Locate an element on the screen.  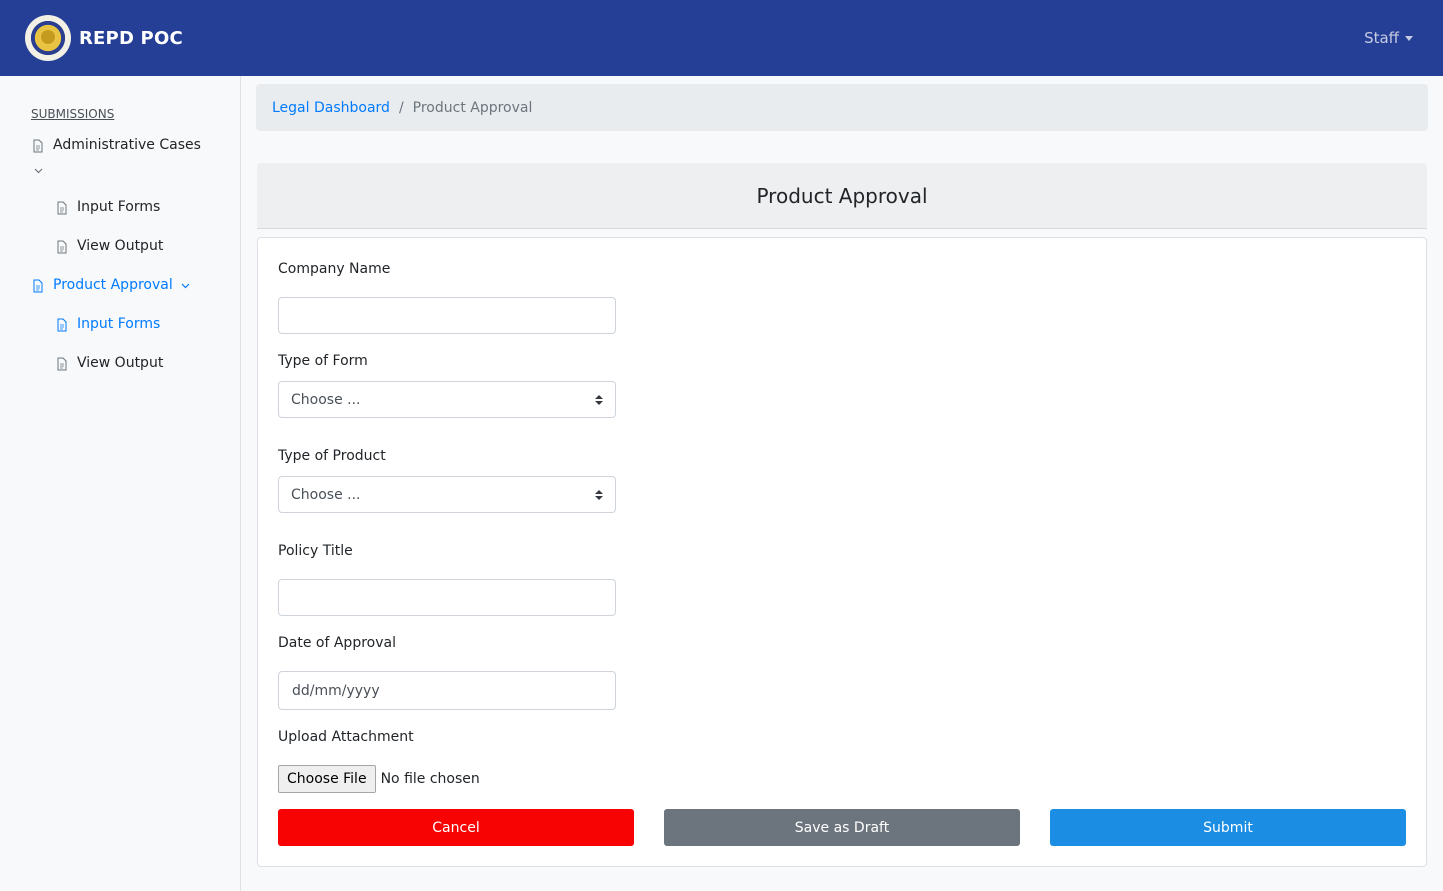
policy-title-input is located at coordinates (447, 597).